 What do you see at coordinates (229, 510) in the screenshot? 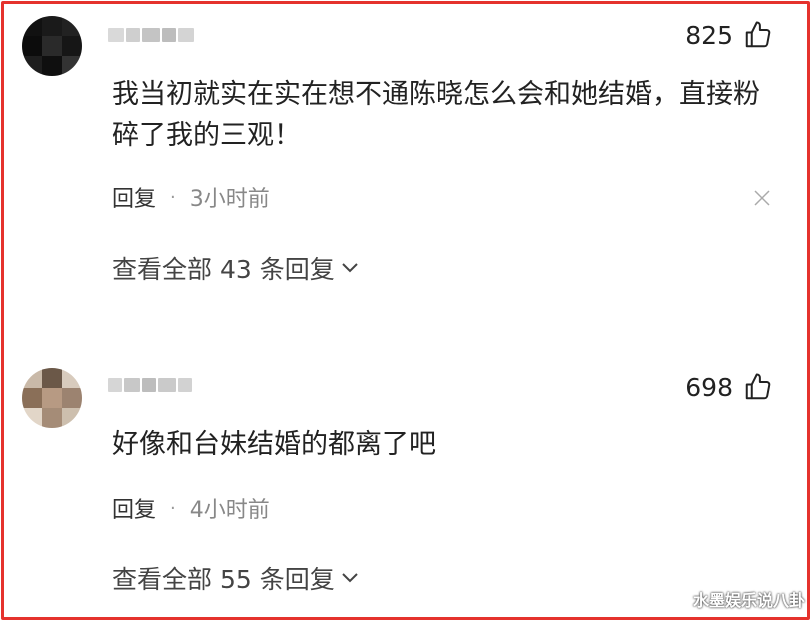
I see `timestamp: 4小时前` at bounding box center [229, 510].